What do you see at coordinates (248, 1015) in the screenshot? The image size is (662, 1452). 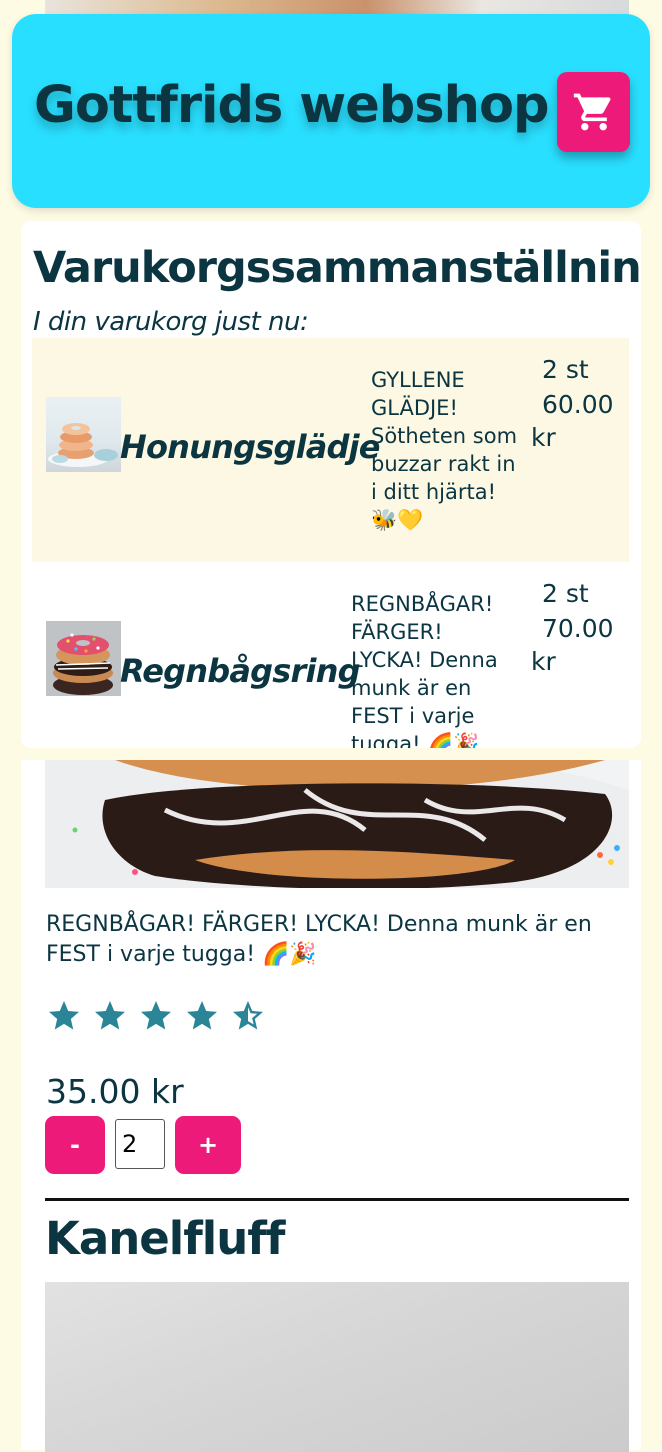 I see `star-half-icon` at bounding box center [248, 1015].